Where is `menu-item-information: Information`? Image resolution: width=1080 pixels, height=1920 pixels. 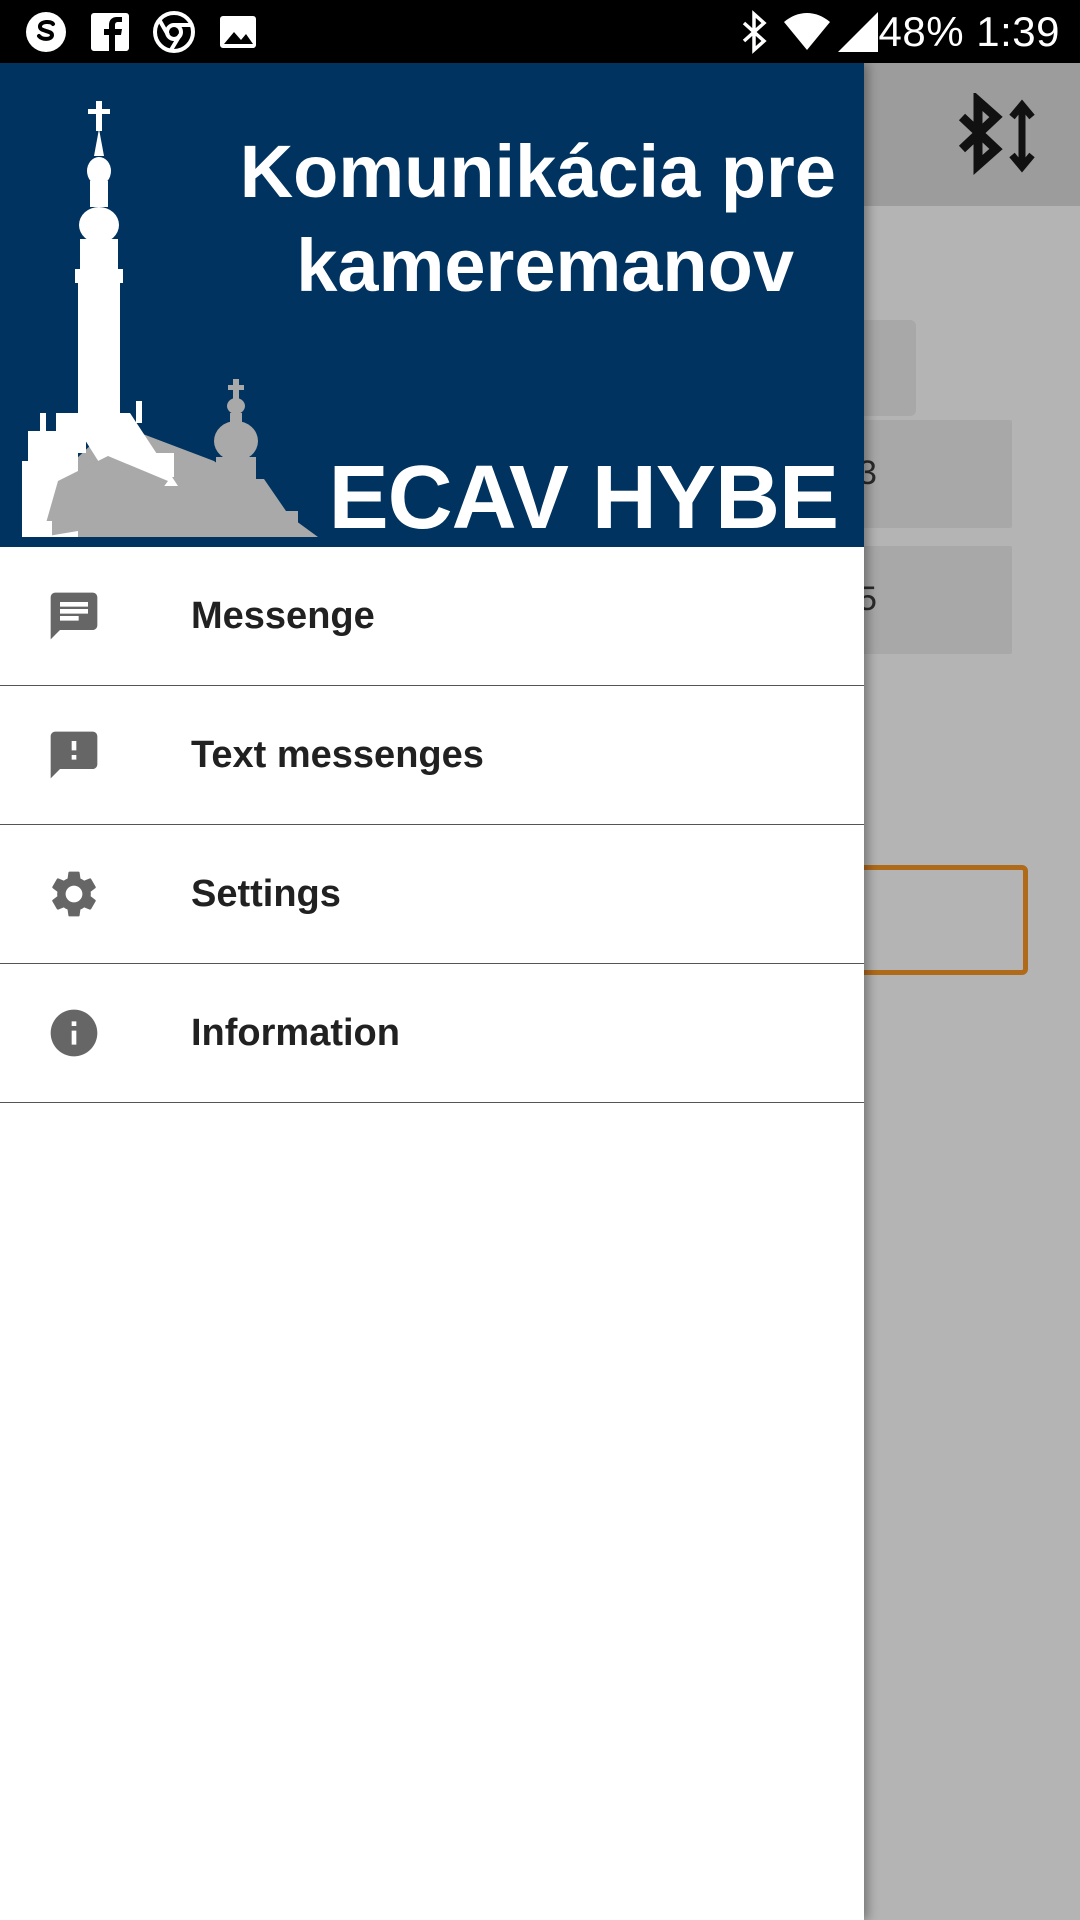
menu-item-information: Information is located at coordinates (432, 1033).